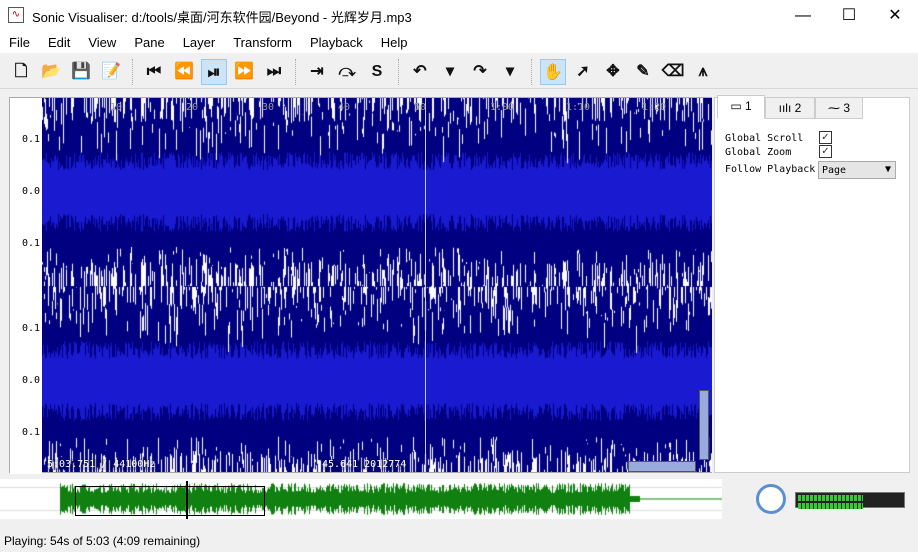 Image resolution: width=918 pixels, height=552 pixels. Describe the element at coordinates (344, 107) in the screenshot. I see `ruler-tick: 40` at that location.